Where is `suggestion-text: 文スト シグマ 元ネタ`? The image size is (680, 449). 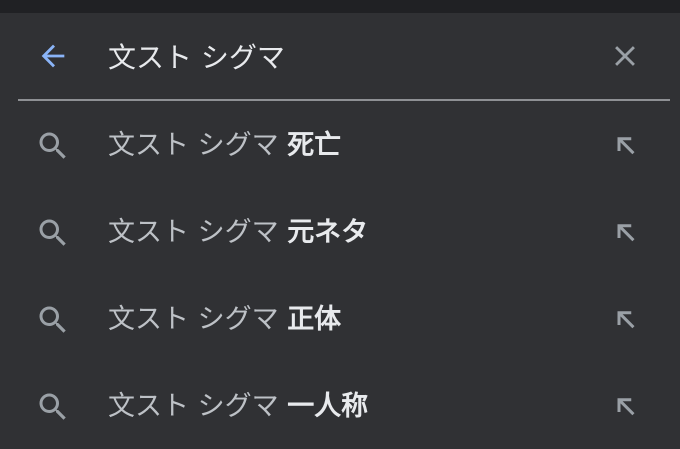
suggestion-text: 文スト シグマ 元ネタ is located at coordinates (238, 233).